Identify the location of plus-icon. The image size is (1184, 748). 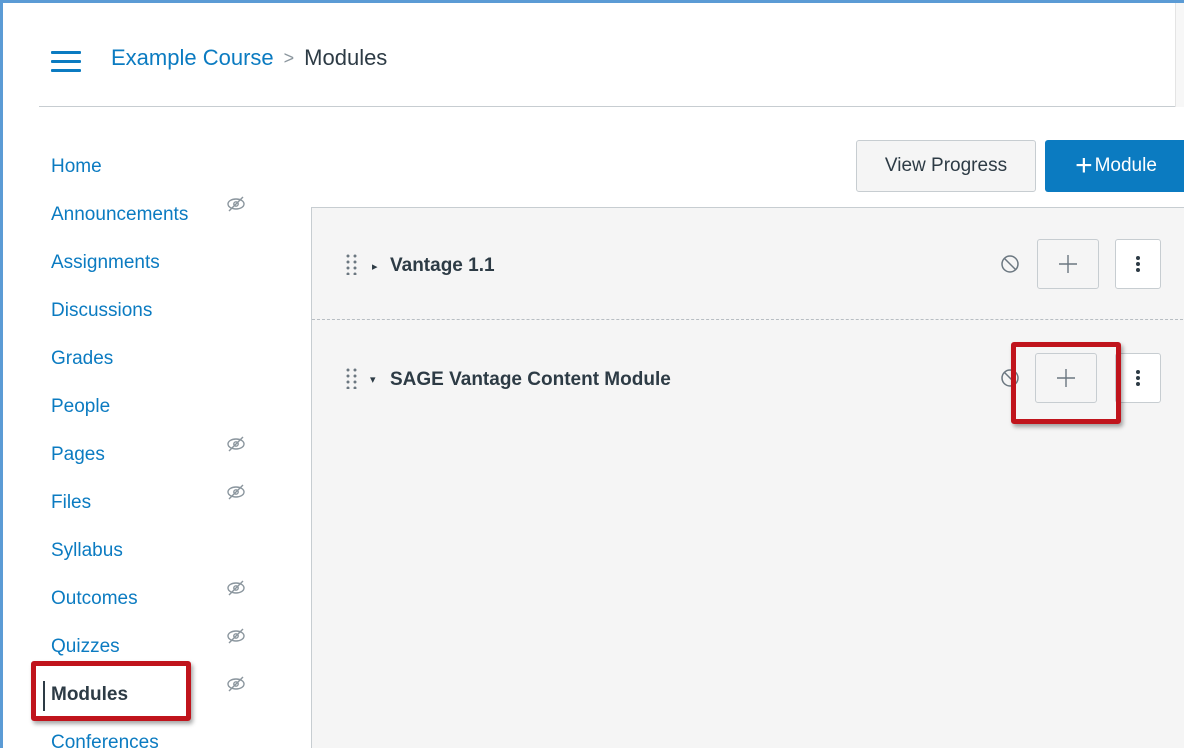
(1068, 264).